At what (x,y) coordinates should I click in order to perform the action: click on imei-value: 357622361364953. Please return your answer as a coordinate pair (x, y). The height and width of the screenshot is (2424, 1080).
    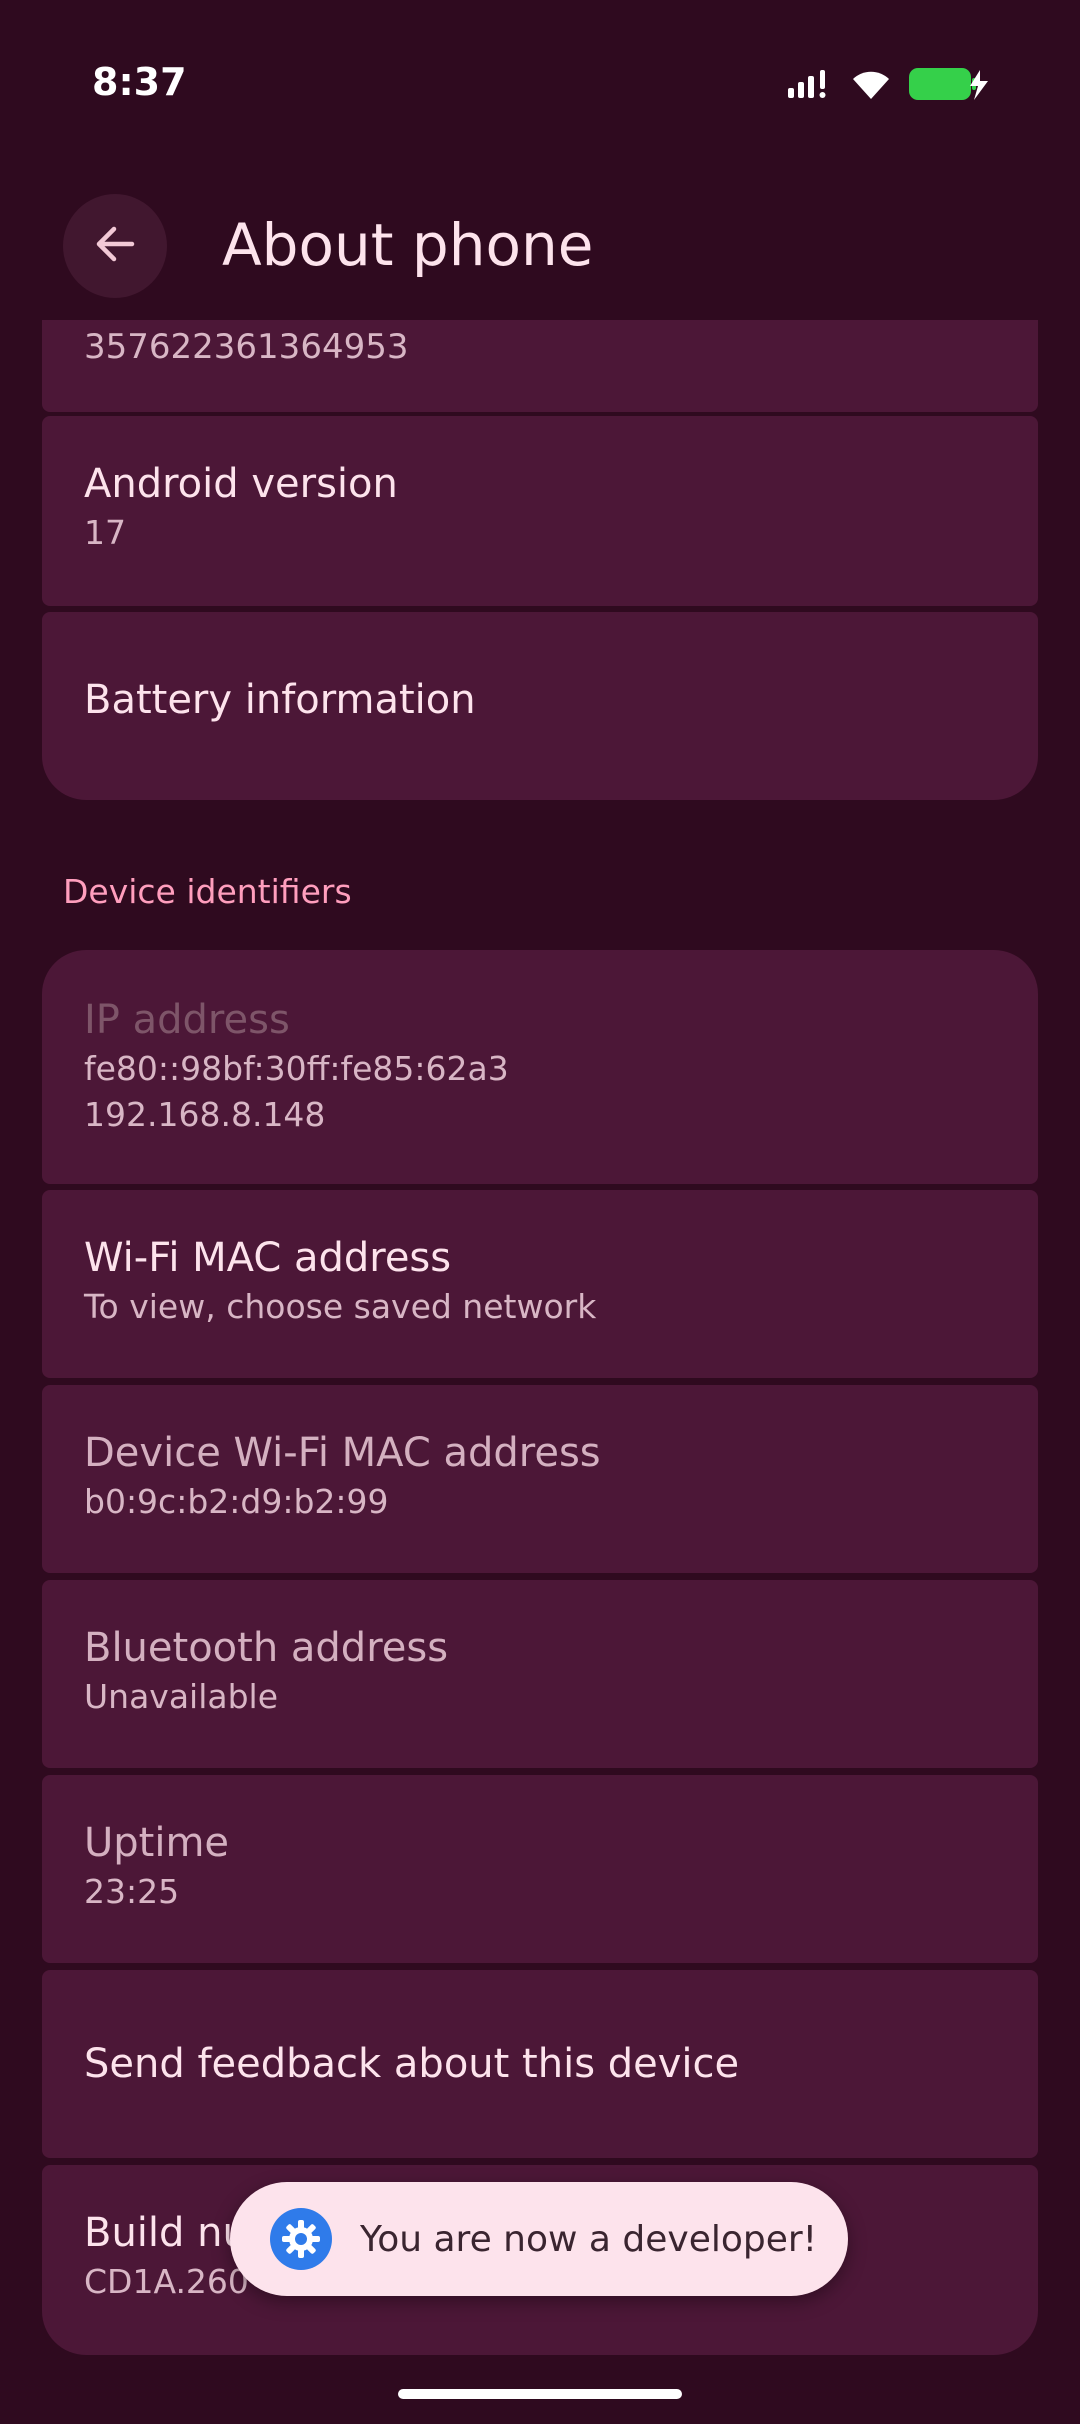
    Looking at the image, I should click on (246, 347).